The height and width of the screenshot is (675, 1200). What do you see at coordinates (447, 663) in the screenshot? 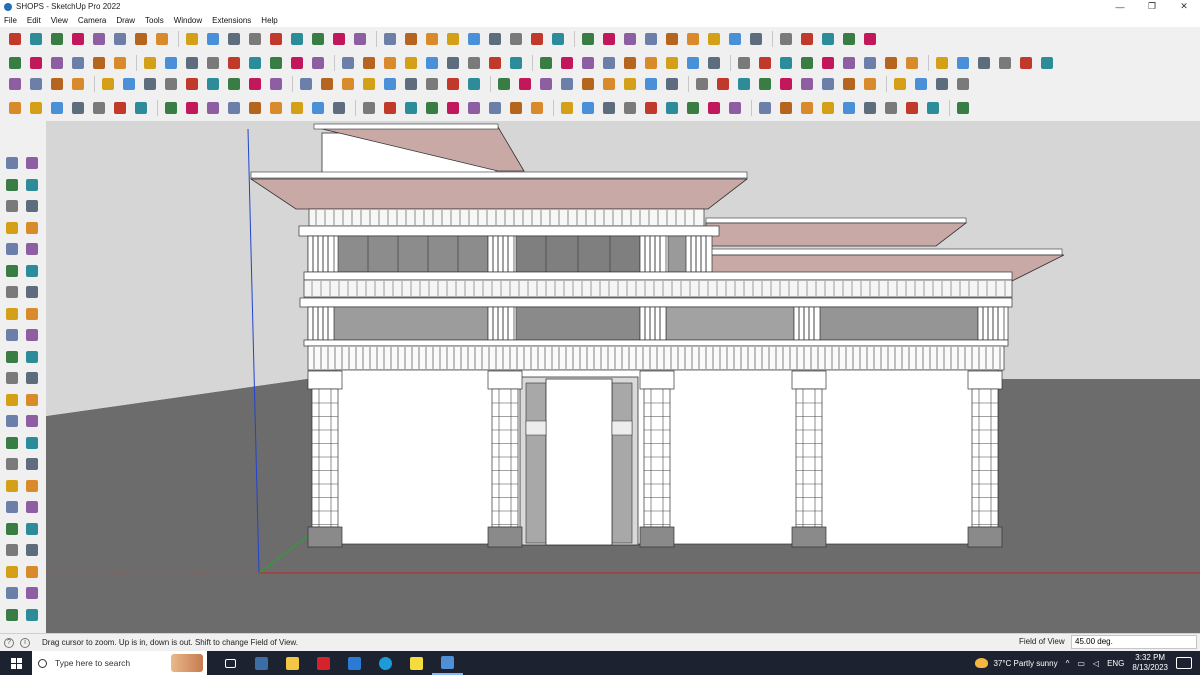
I see `sketchup-taskbar-app` at bounding box center [447, 663].